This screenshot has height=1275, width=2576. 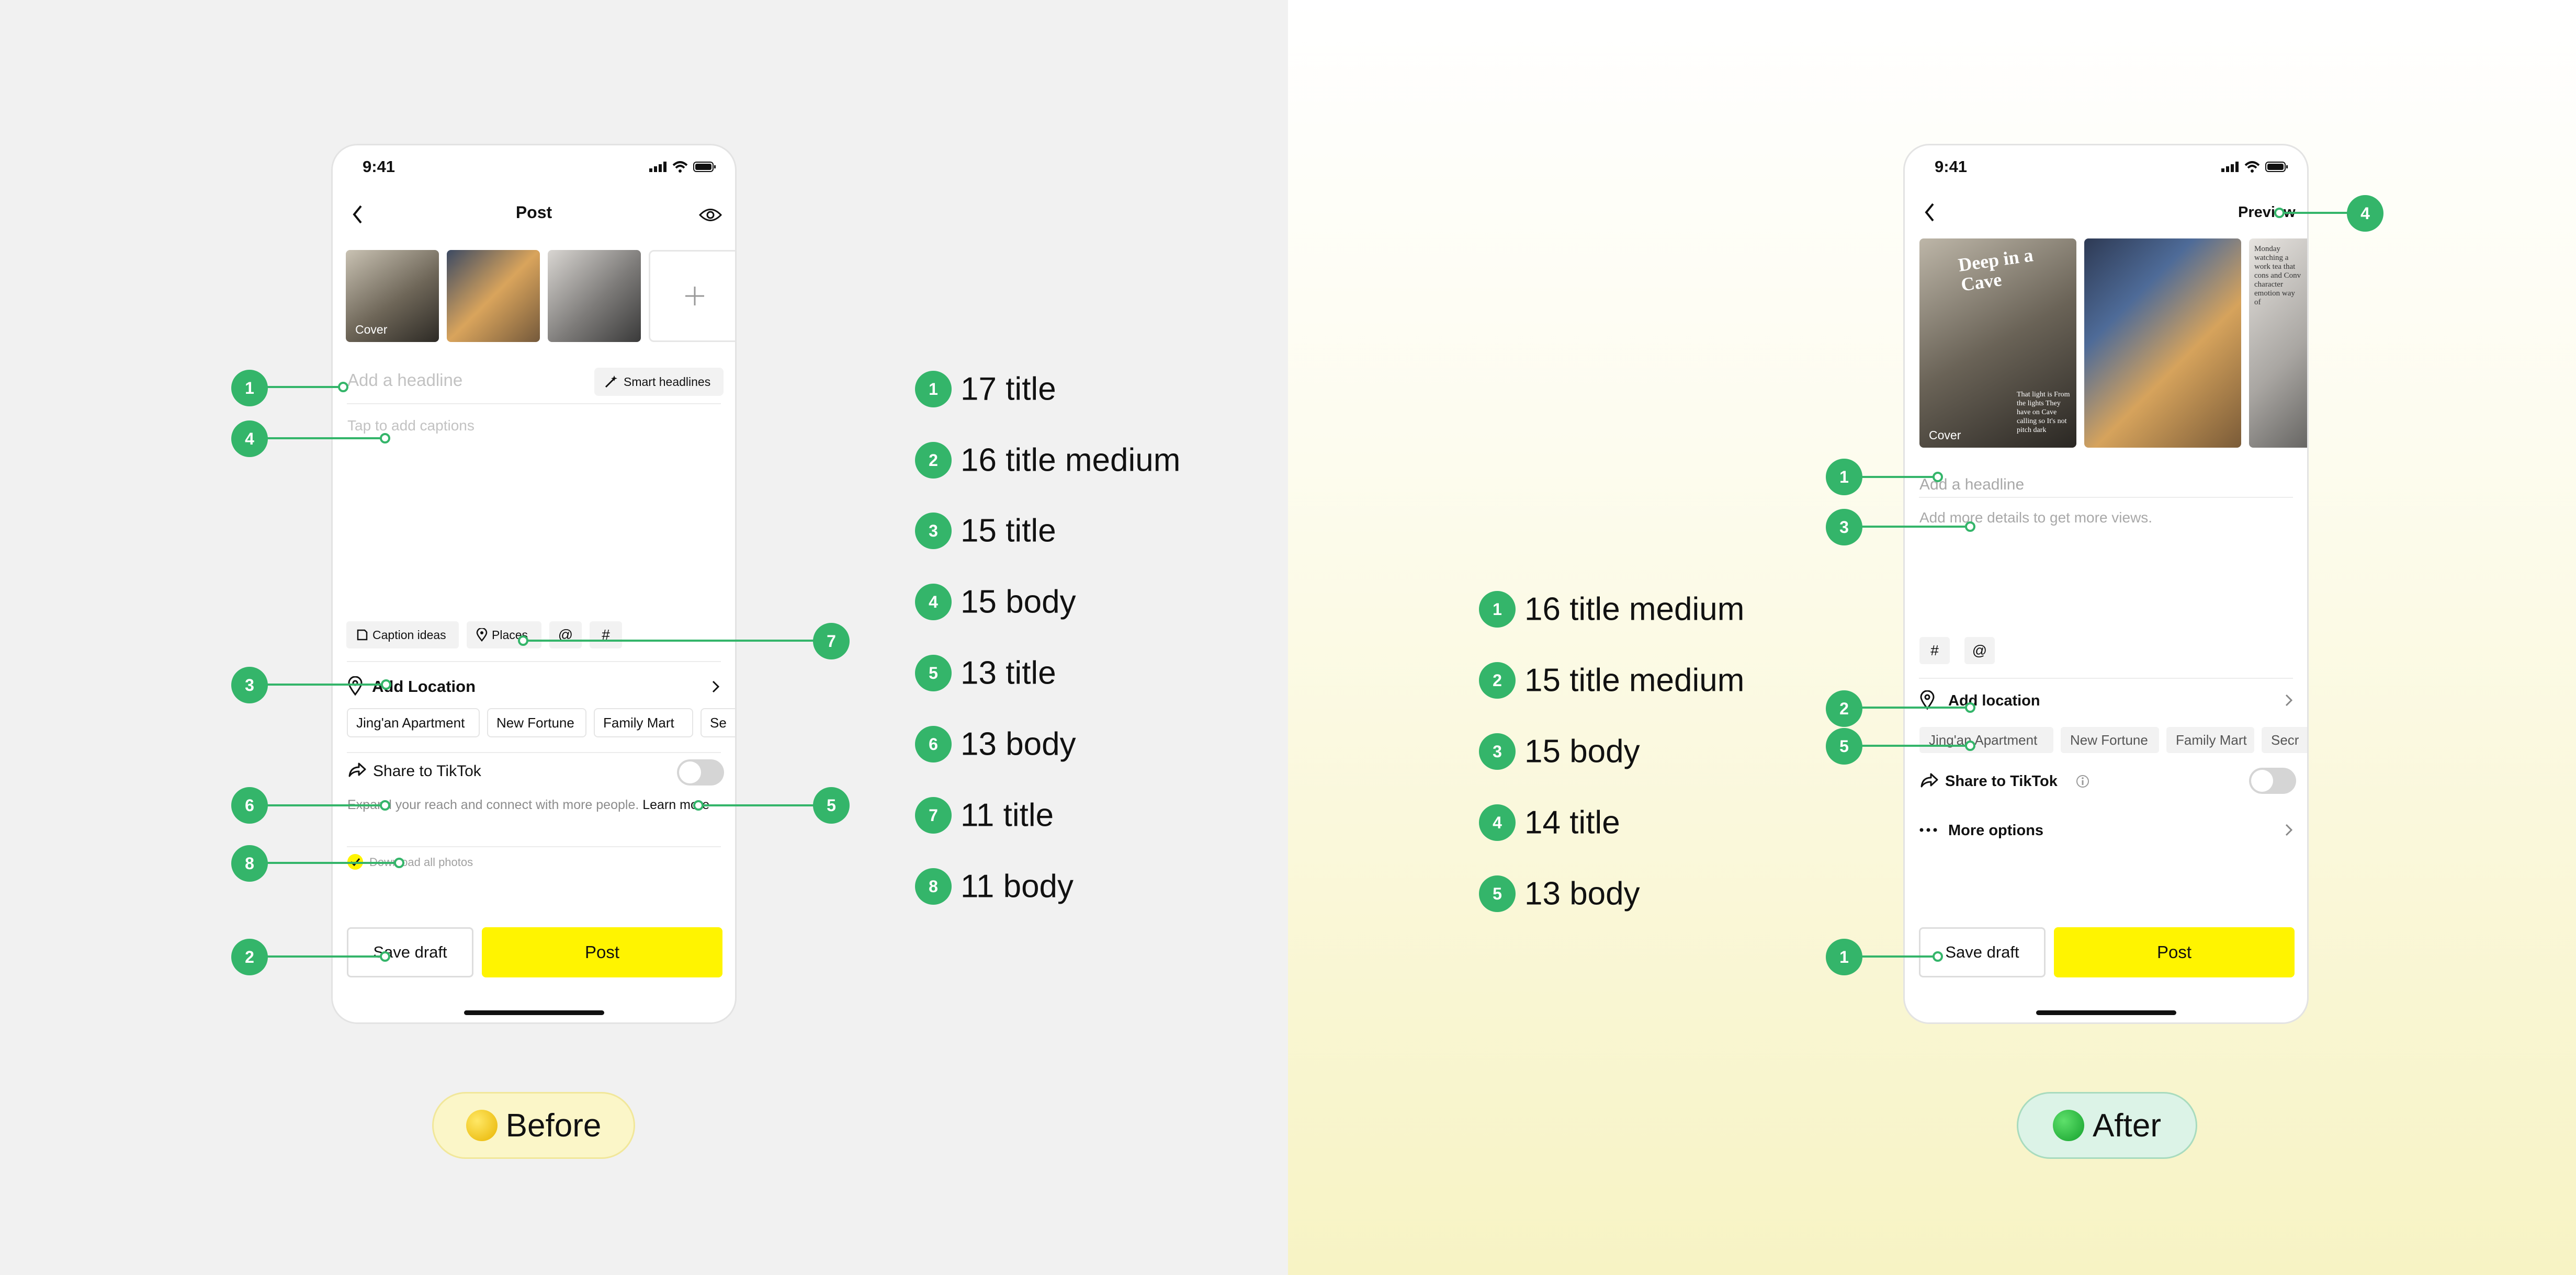 I want to click on caption-ideas-button: Caption ideas, so click(x=402, y=634).